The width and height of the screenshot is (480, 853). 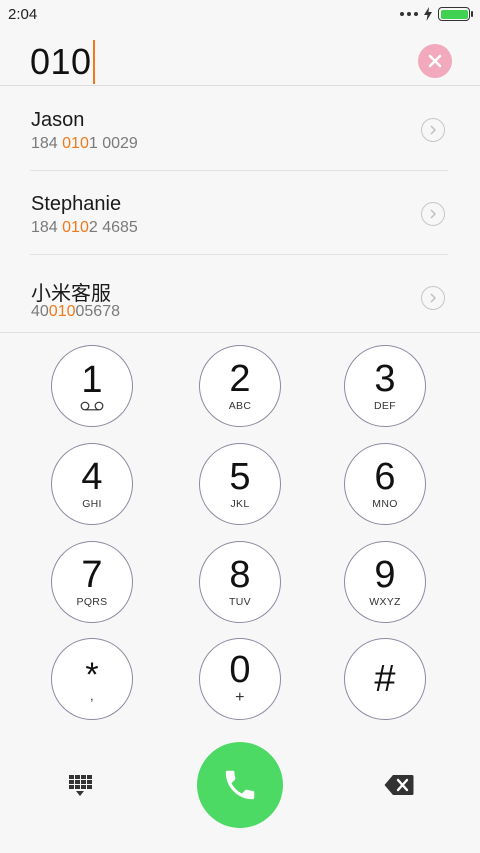 I want to click on clear-input-button, so click(x=435, y=61).